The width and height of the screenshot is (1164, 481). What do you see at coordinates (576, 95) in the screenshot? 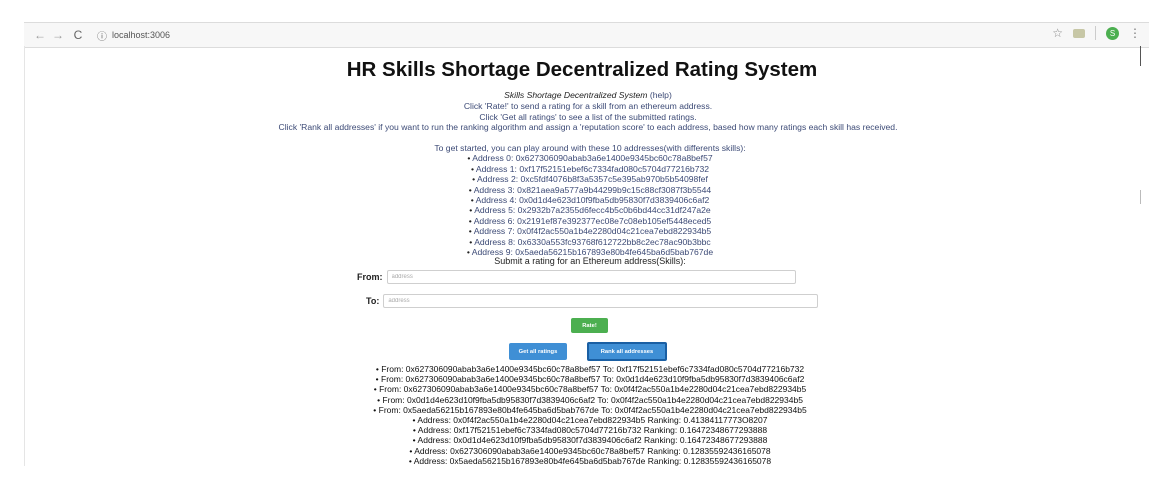
I see `subtitle: Skills Shortage Decentralized System` at bounding box center [576, 95].